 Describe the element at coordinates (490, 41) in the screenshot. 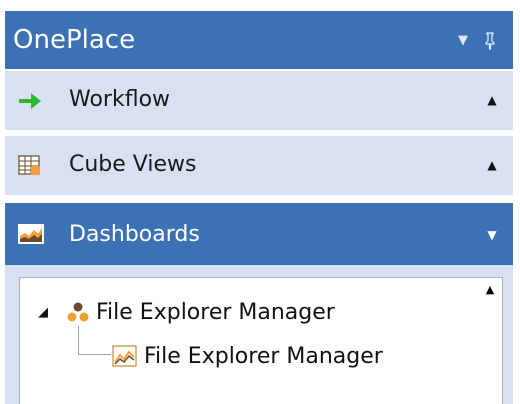

I see `pin-icon` at that location.